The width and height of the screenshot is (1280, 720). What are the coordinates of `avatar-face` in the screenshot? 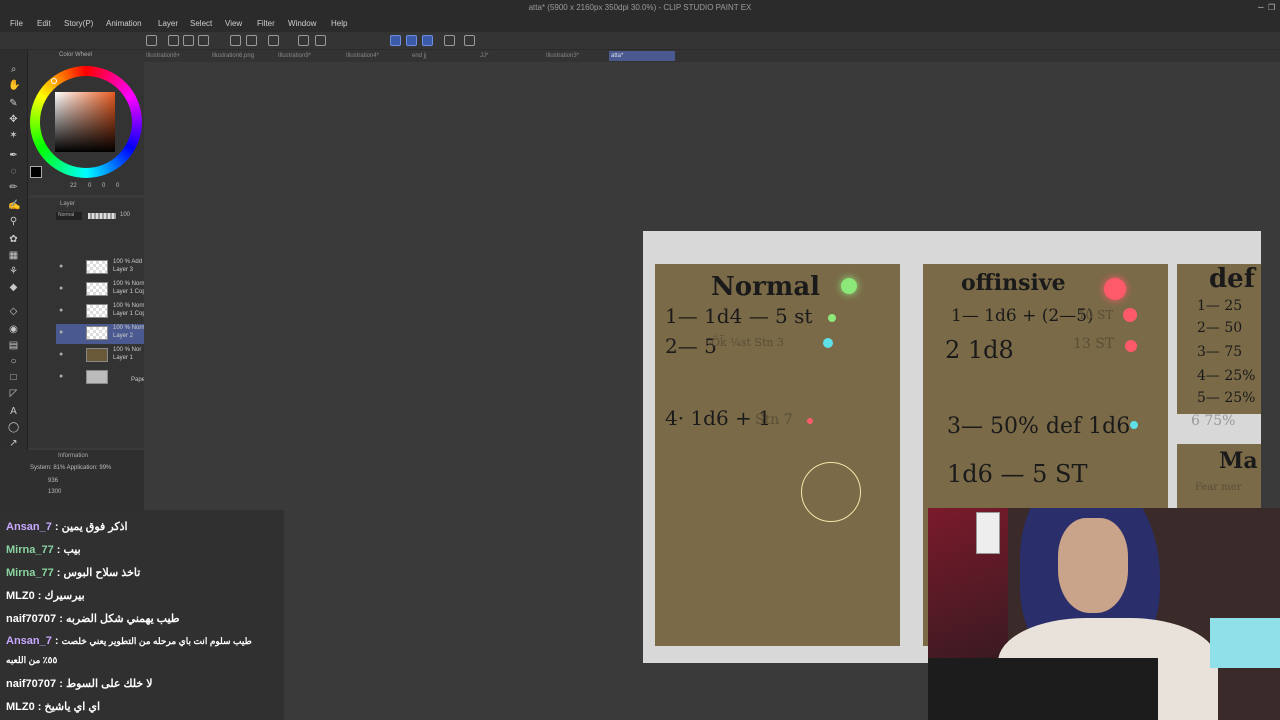 It's located at (1093, 565).